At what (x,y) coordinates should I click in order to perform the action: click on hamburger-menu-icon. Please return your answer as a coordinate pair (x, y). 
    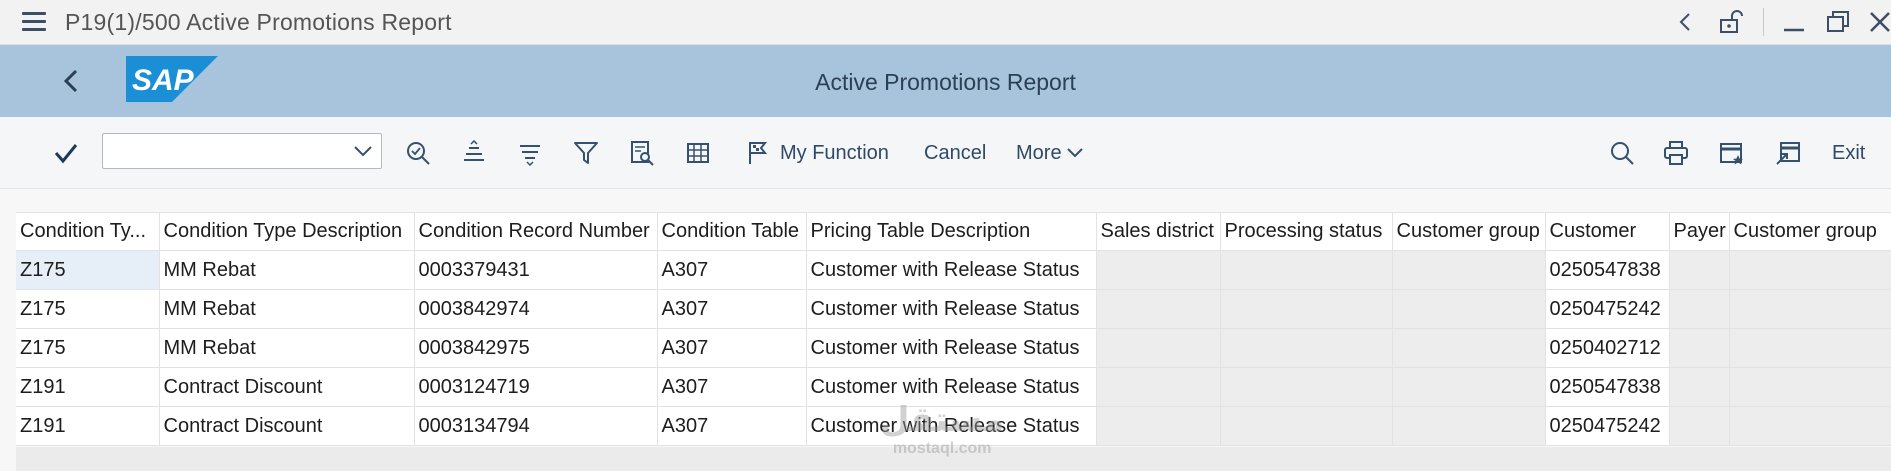
    Looking at the image, I should click on (34, 21).